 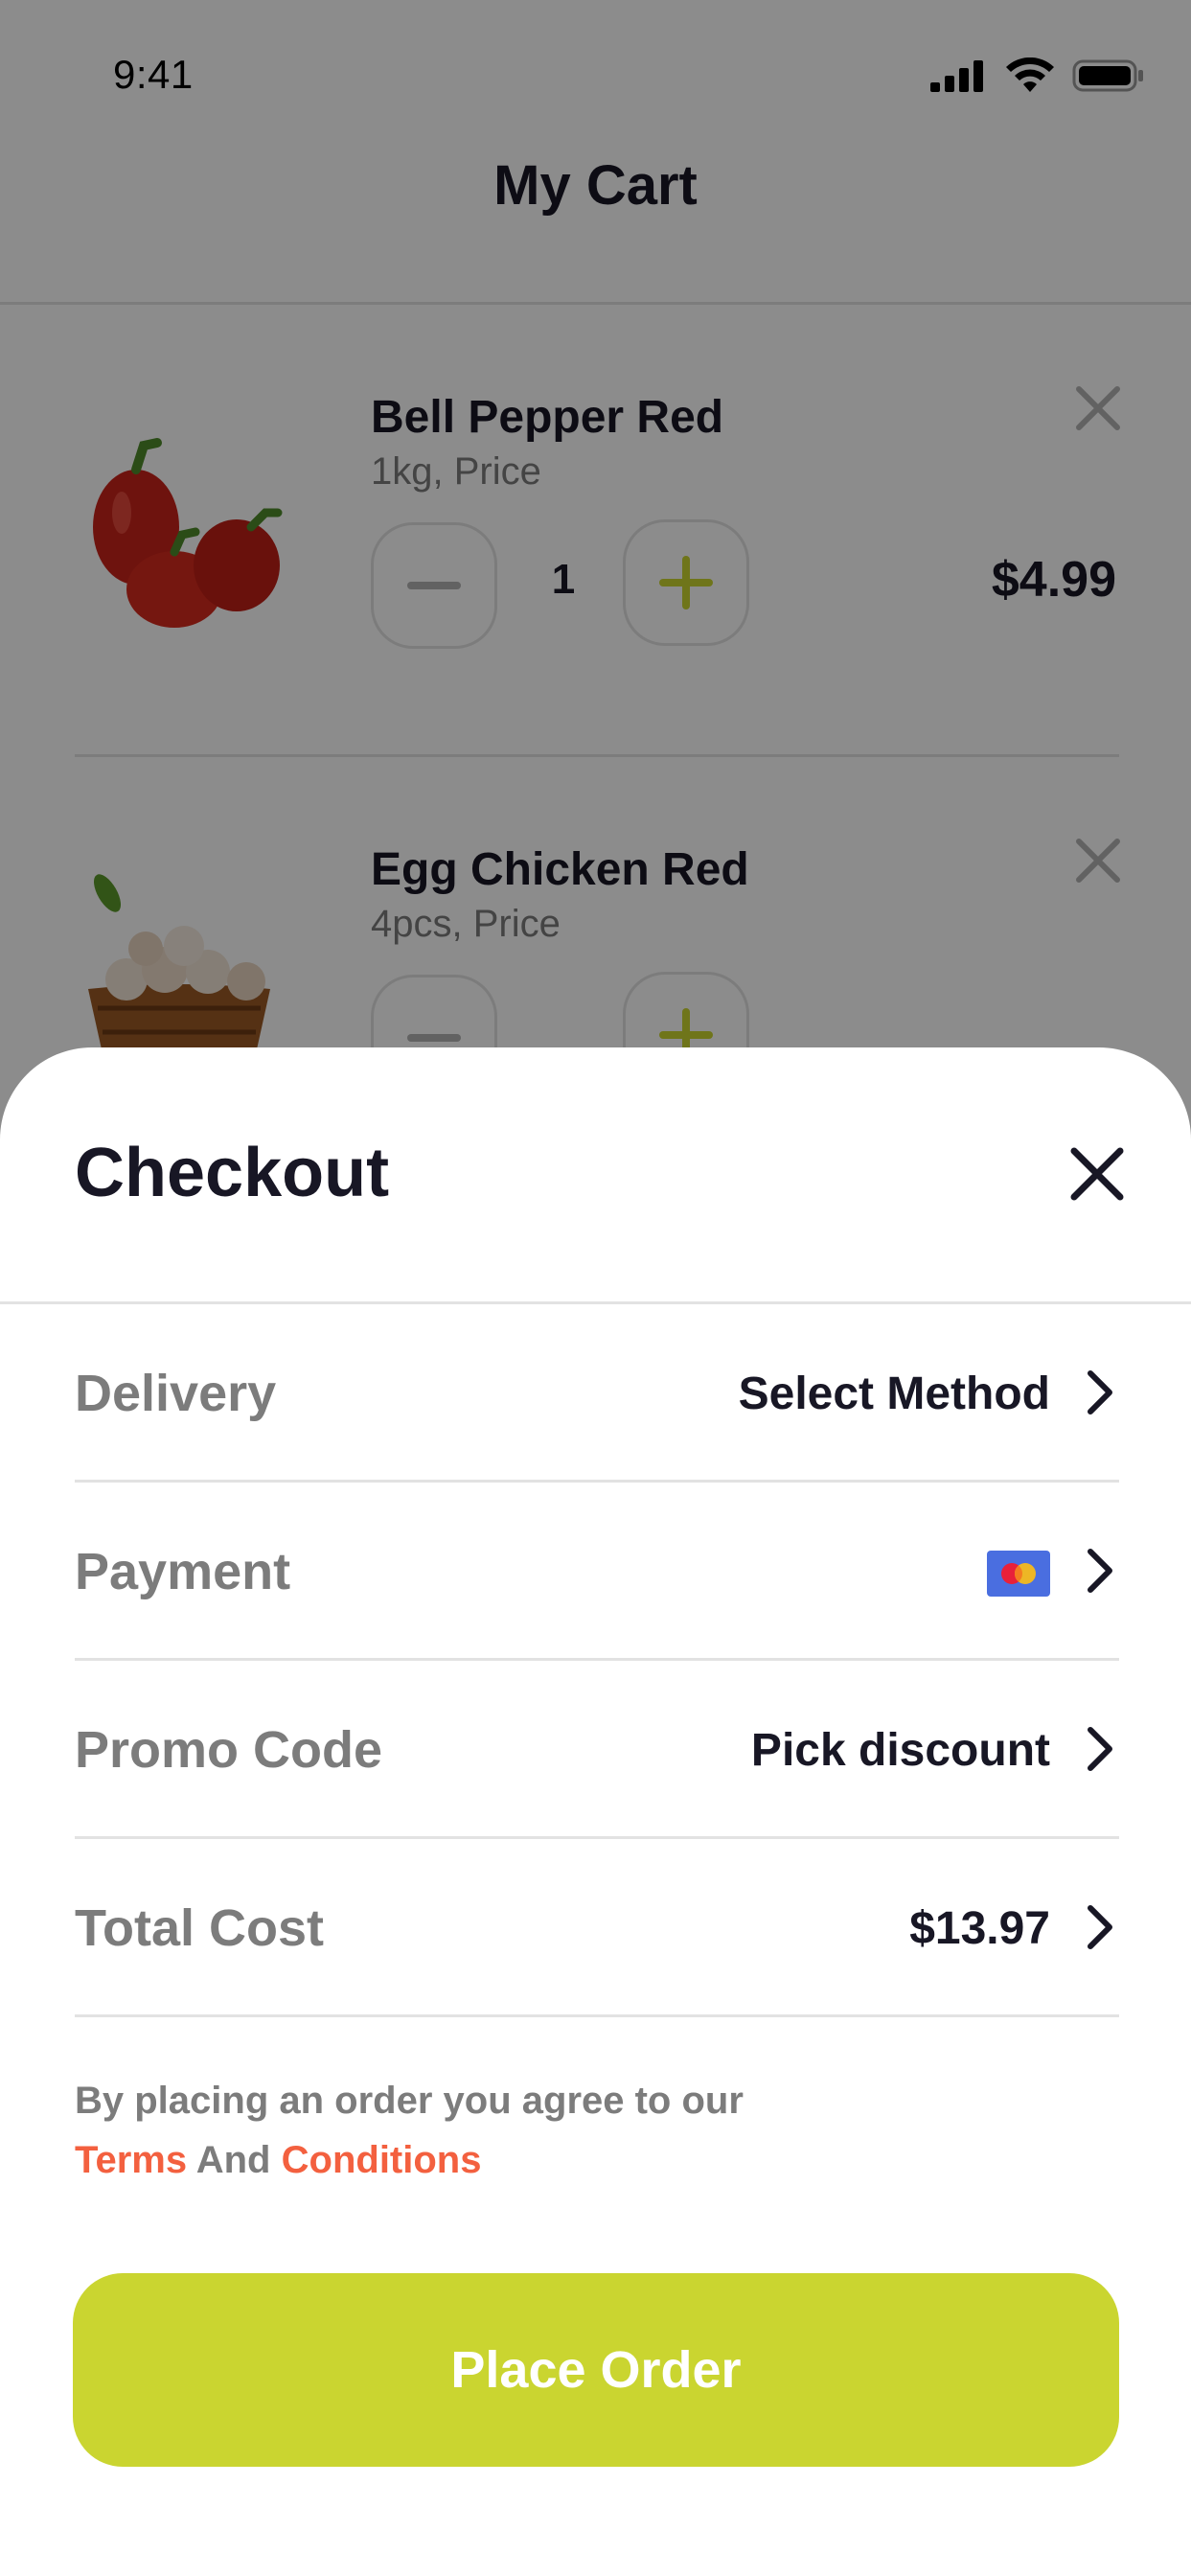 I want to click on row-divider, so click(x=597, y=2015).